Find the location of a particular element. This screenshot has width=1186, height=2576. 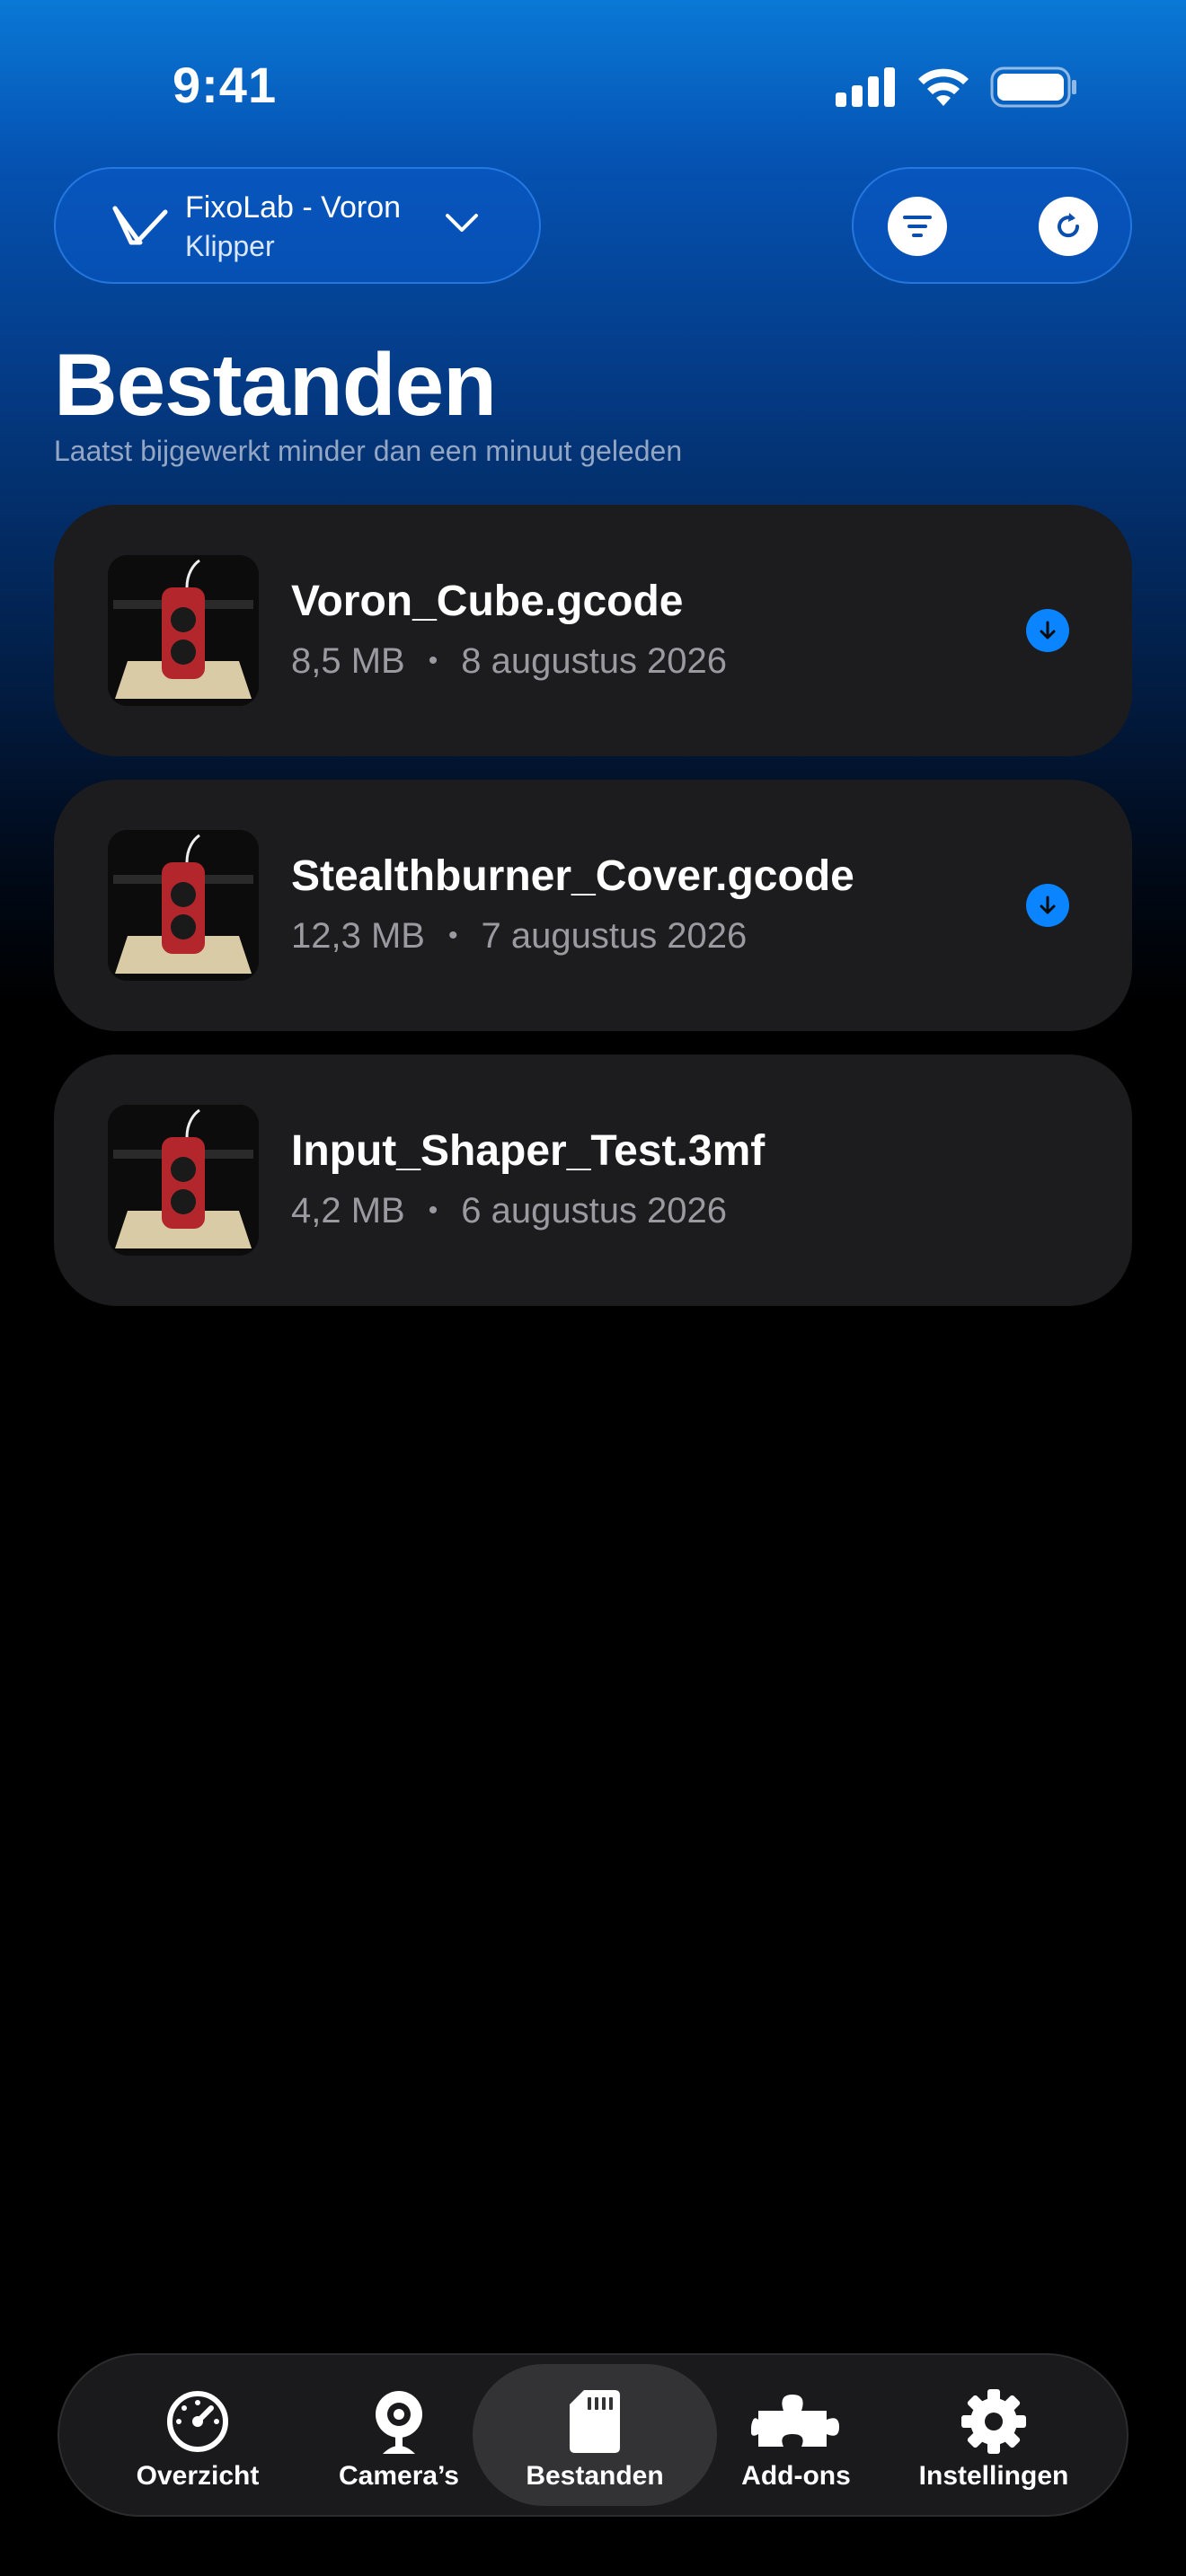

file-date: 6 augustus 2026 is located at coordinates (594, 1211).